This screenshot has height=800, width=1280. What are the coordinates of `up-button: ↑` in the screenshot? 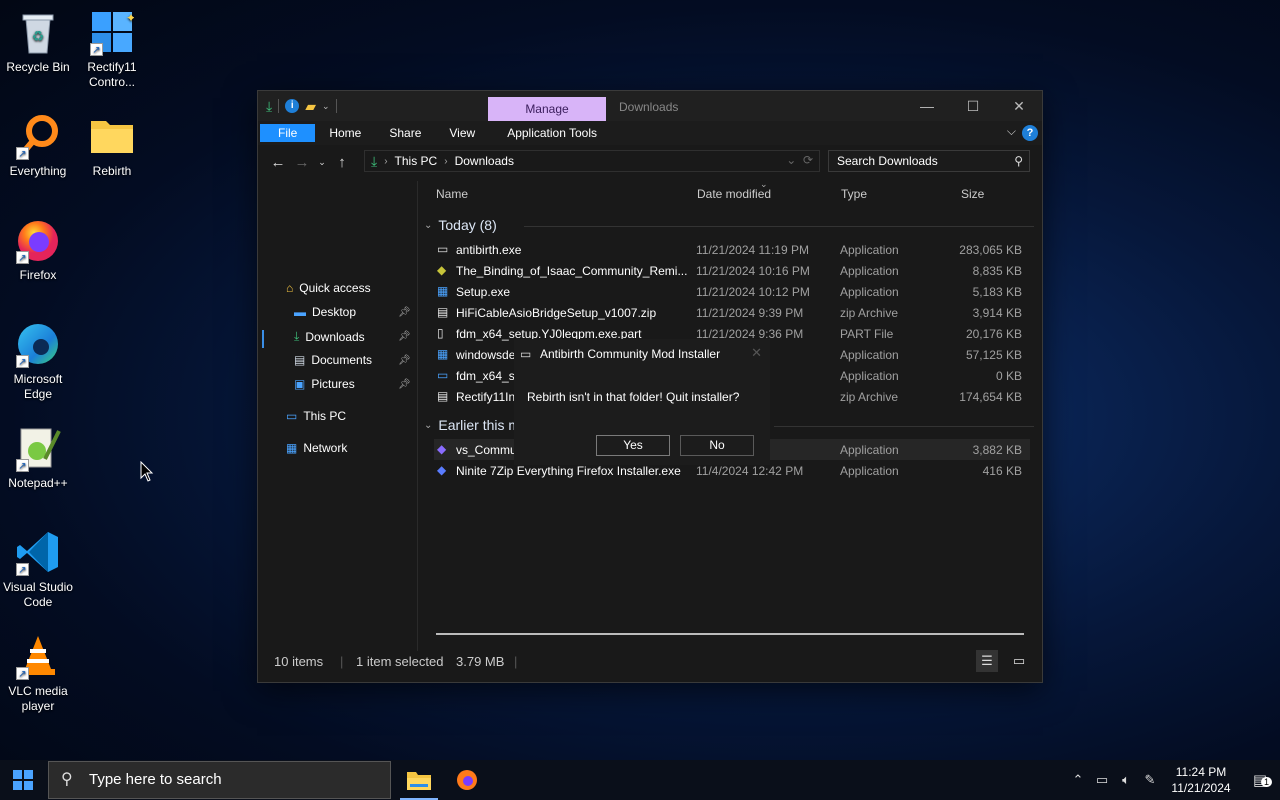 It's located at (342, 162).